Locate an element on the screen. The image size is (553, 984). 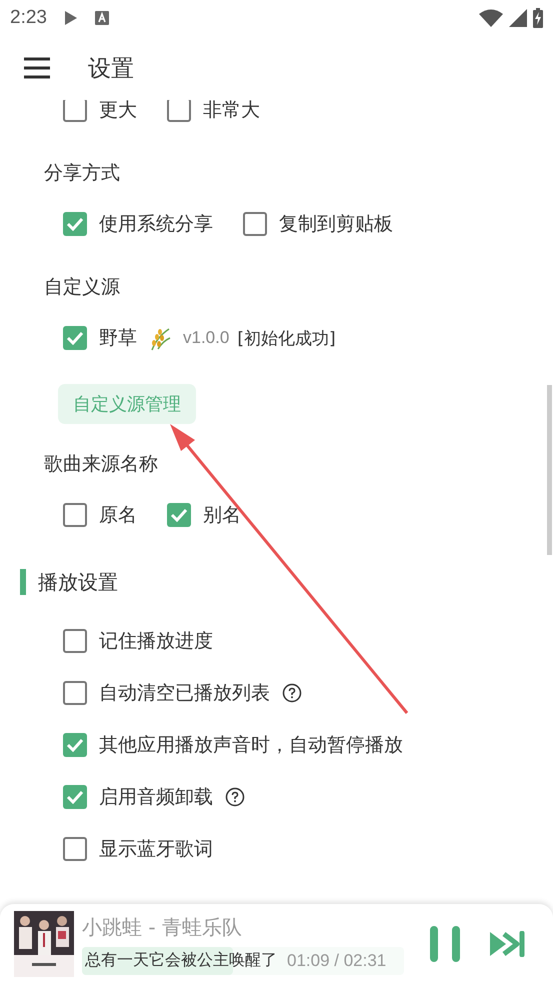
wifi-icon is located at coordinates (491, 18).